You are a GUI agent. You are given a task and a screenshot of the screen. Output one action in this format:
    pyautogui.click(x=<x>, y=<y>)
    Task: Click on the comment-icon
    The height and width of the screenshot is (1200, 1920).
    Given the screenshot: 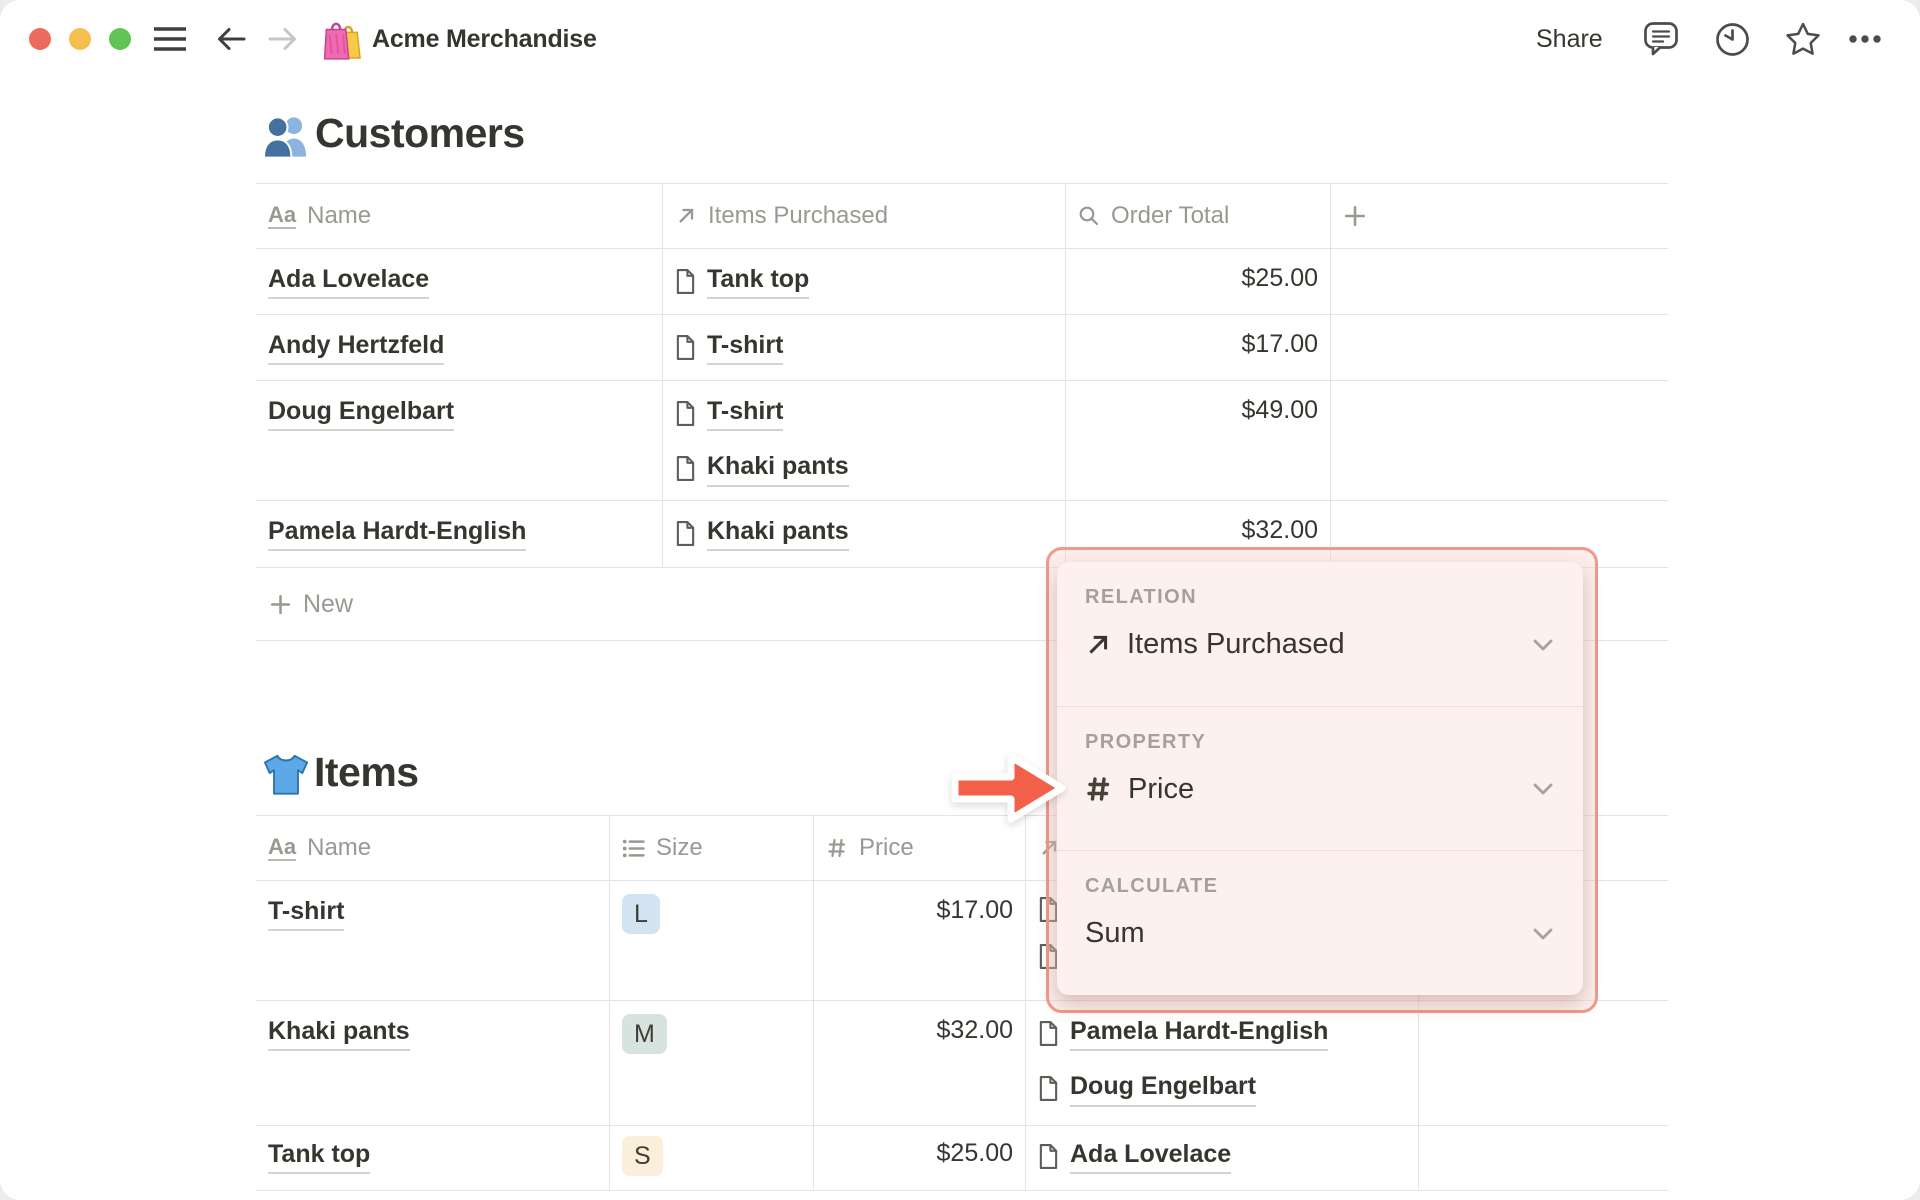 What is the action you would take?
    pyautogui.click(x=1661, y=39)
    